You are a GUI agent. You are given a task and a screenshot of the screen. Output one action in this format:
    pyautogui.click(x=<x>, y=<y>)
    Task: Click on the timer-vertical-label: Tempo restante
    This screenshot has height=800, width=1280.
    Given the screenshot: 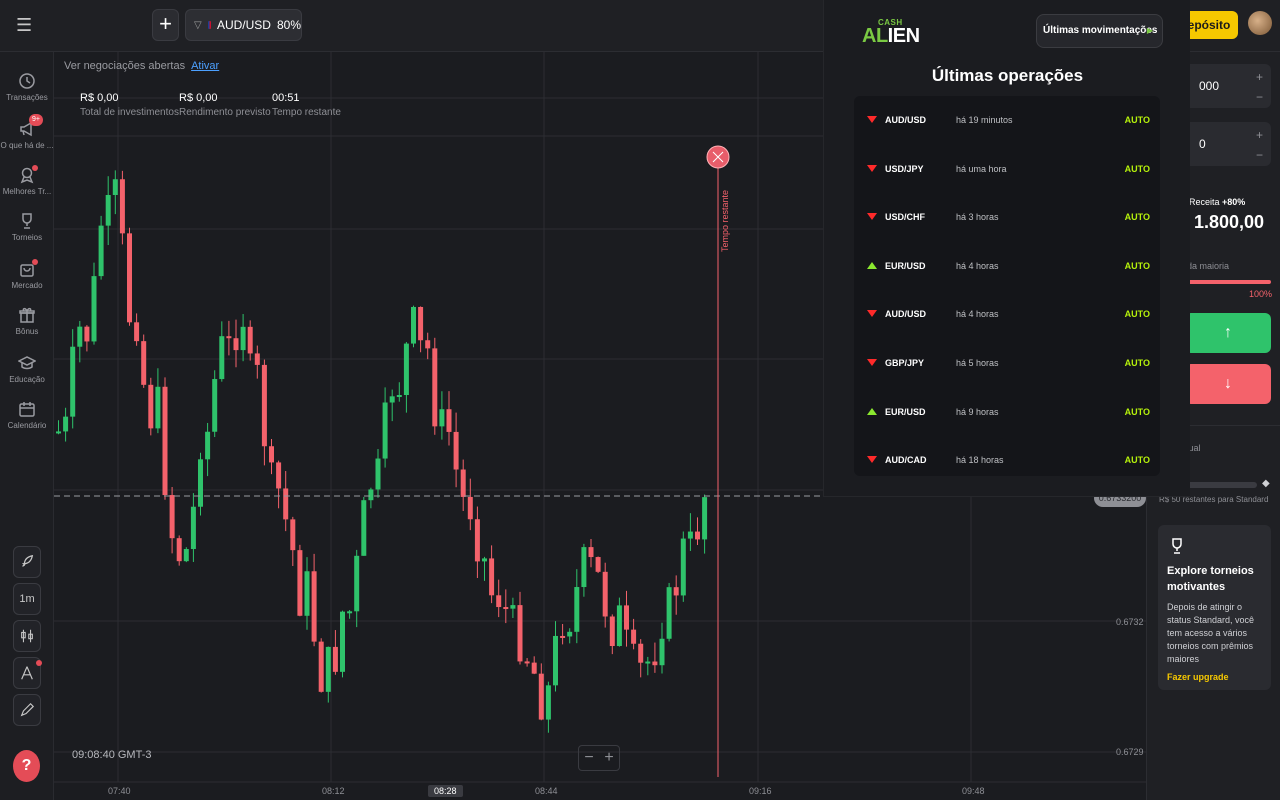 What is the action you would take?
    pyautogui.click(x=725, y=220)
    